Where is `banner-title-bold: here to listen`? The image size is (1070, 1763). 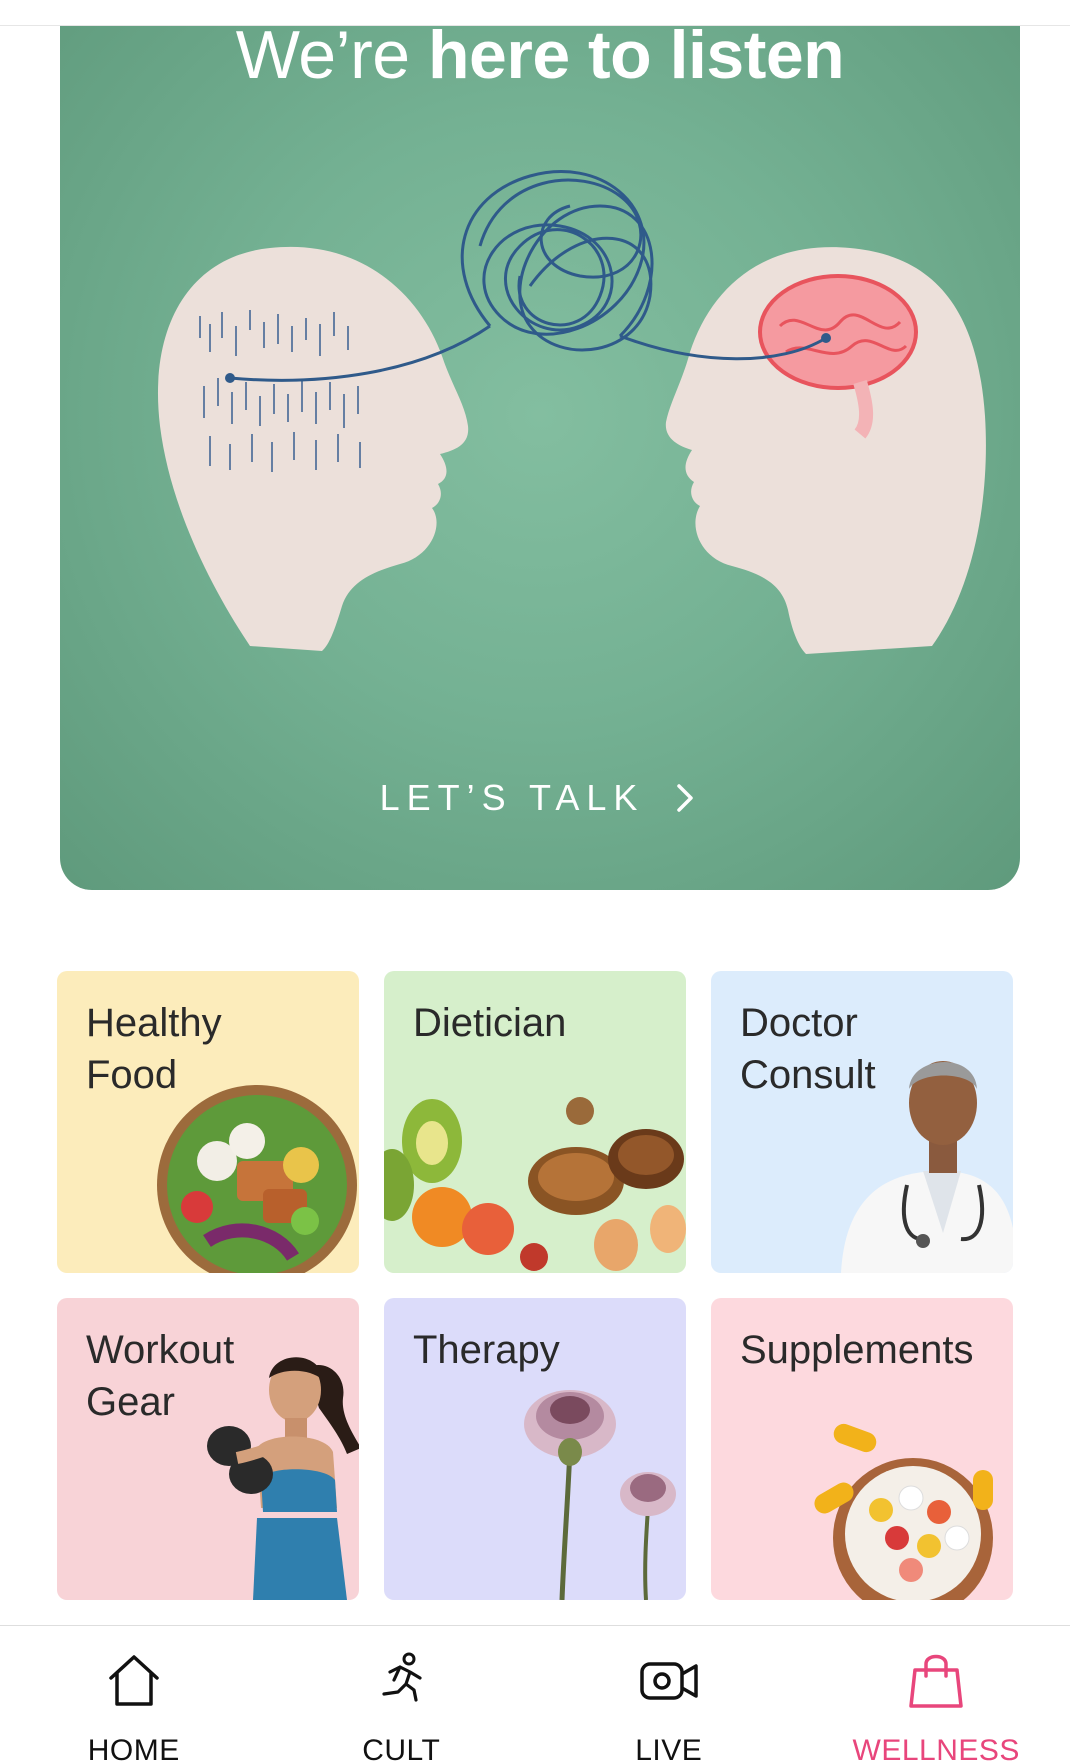
banner-title-bold: here to listen is located at coordinates (636, 59).